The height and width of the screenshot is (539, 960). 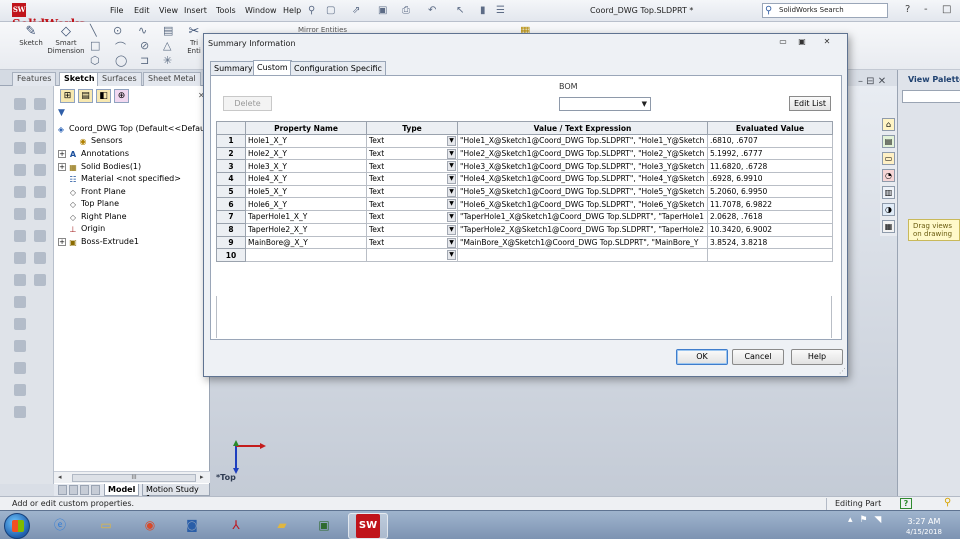 I want to click on feature-manager-icon: ⊞, so click(x=67, y=96).